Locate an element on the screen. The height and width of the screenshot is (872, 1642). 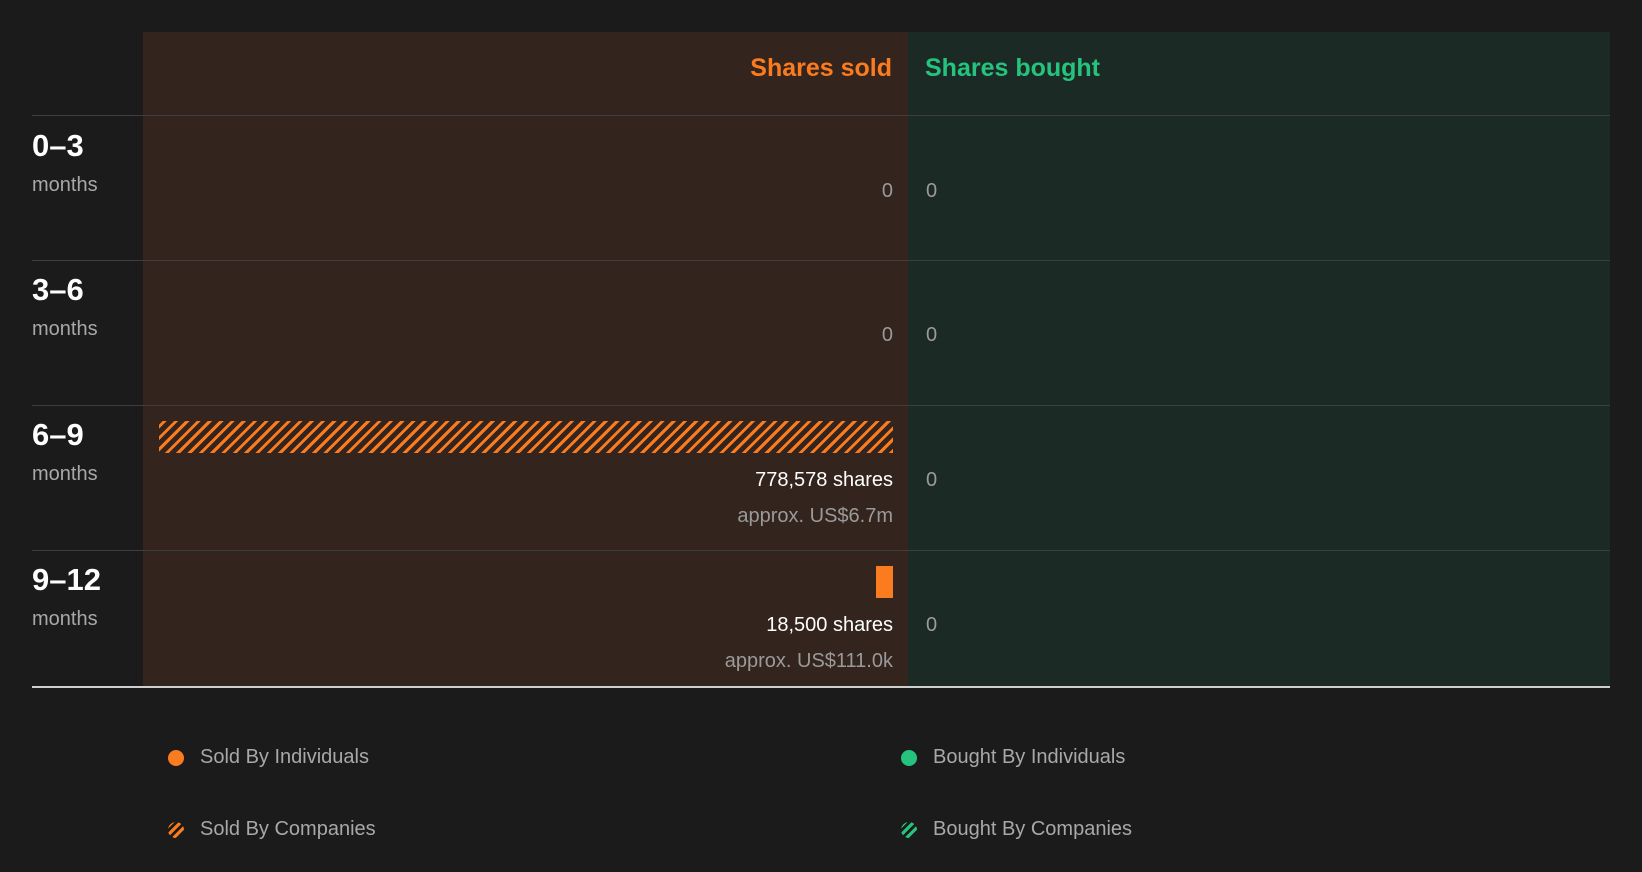
period-label: 6–9 is located at coordinates (58, 434).